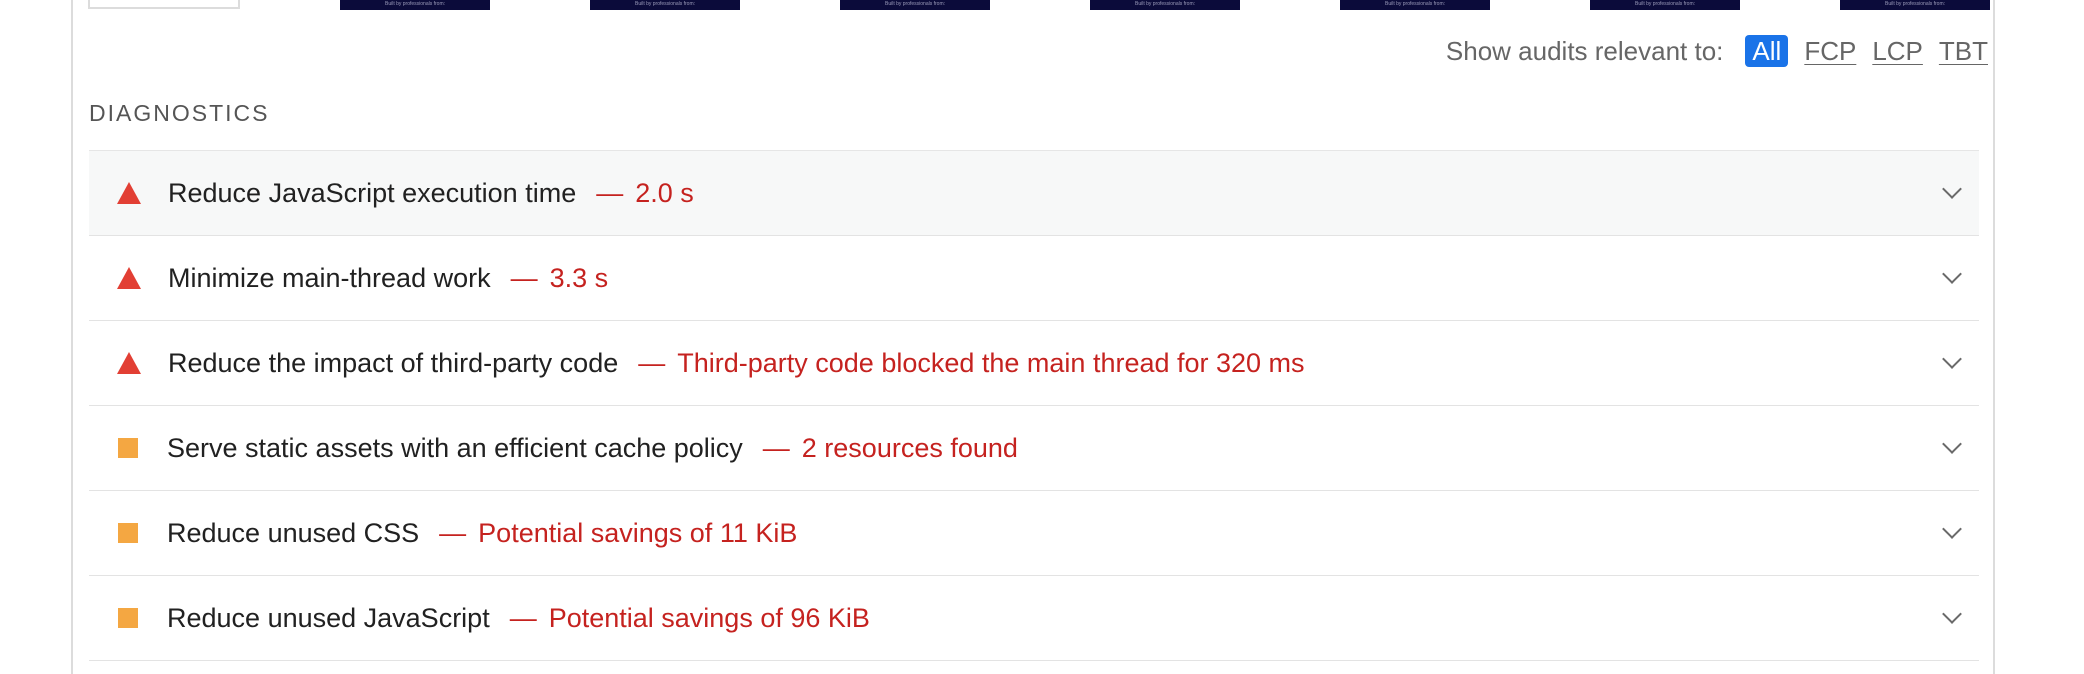 This screenshot has height=674, width=2084. I want to click on filmstrip: Built by professionals from, so click(1039, 6).